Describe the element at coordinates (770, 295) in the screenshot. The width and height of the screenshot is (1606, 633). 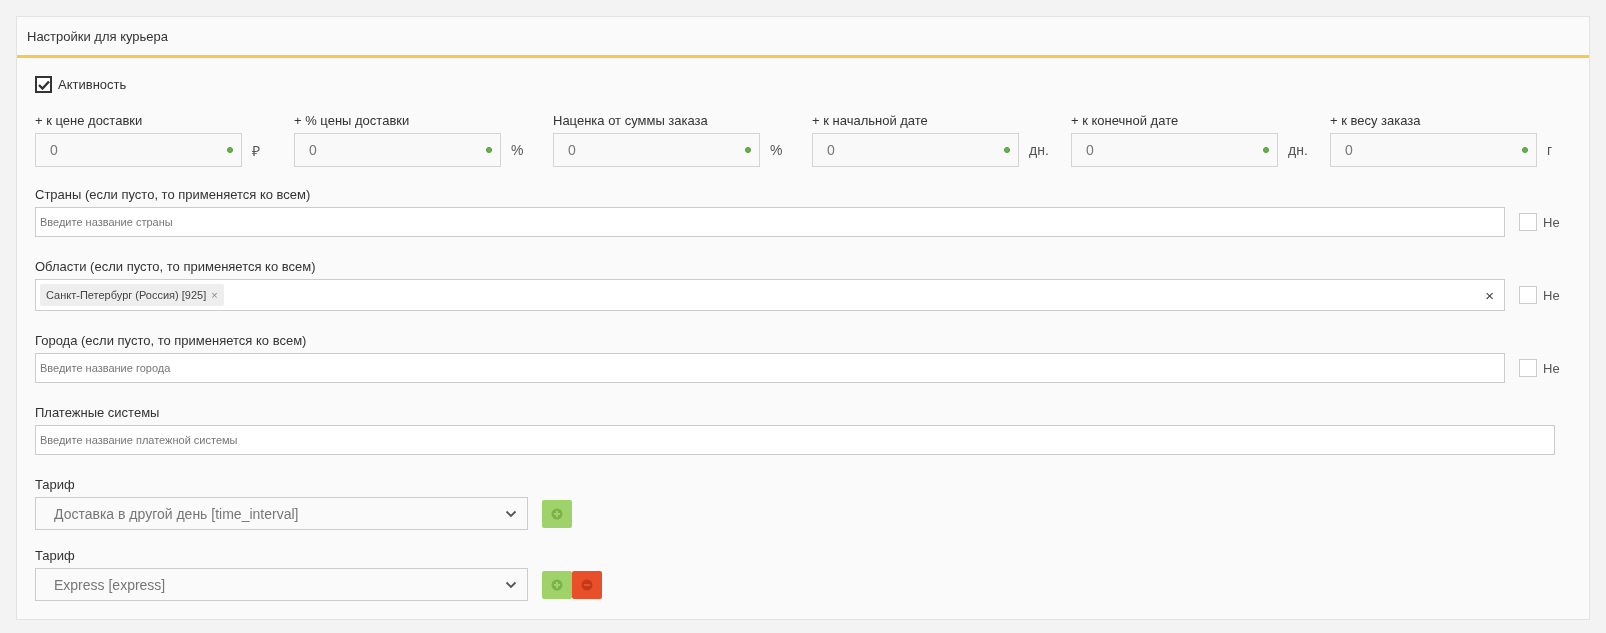
I see `search-field: Санкт-Петербург (Россия) [925] × ×` at that location.